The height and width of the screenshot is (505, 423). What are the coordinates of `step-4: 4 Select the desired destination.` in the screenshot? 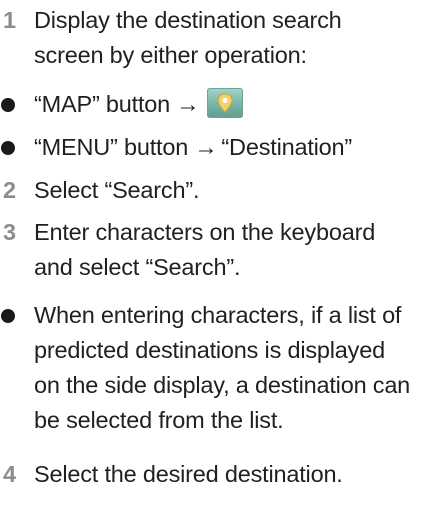 It's located at (210, 474).